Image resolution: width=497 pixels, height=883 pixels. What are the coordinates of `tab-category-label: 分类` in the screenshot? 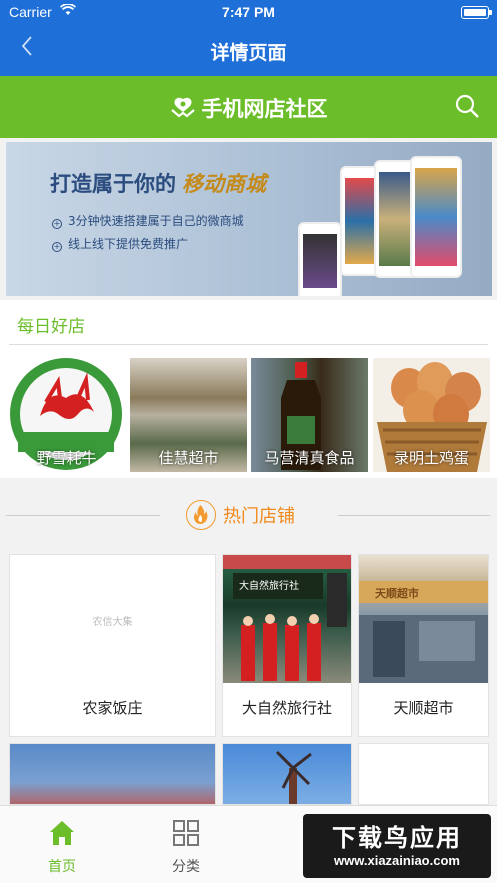 It's located at (186, 867).